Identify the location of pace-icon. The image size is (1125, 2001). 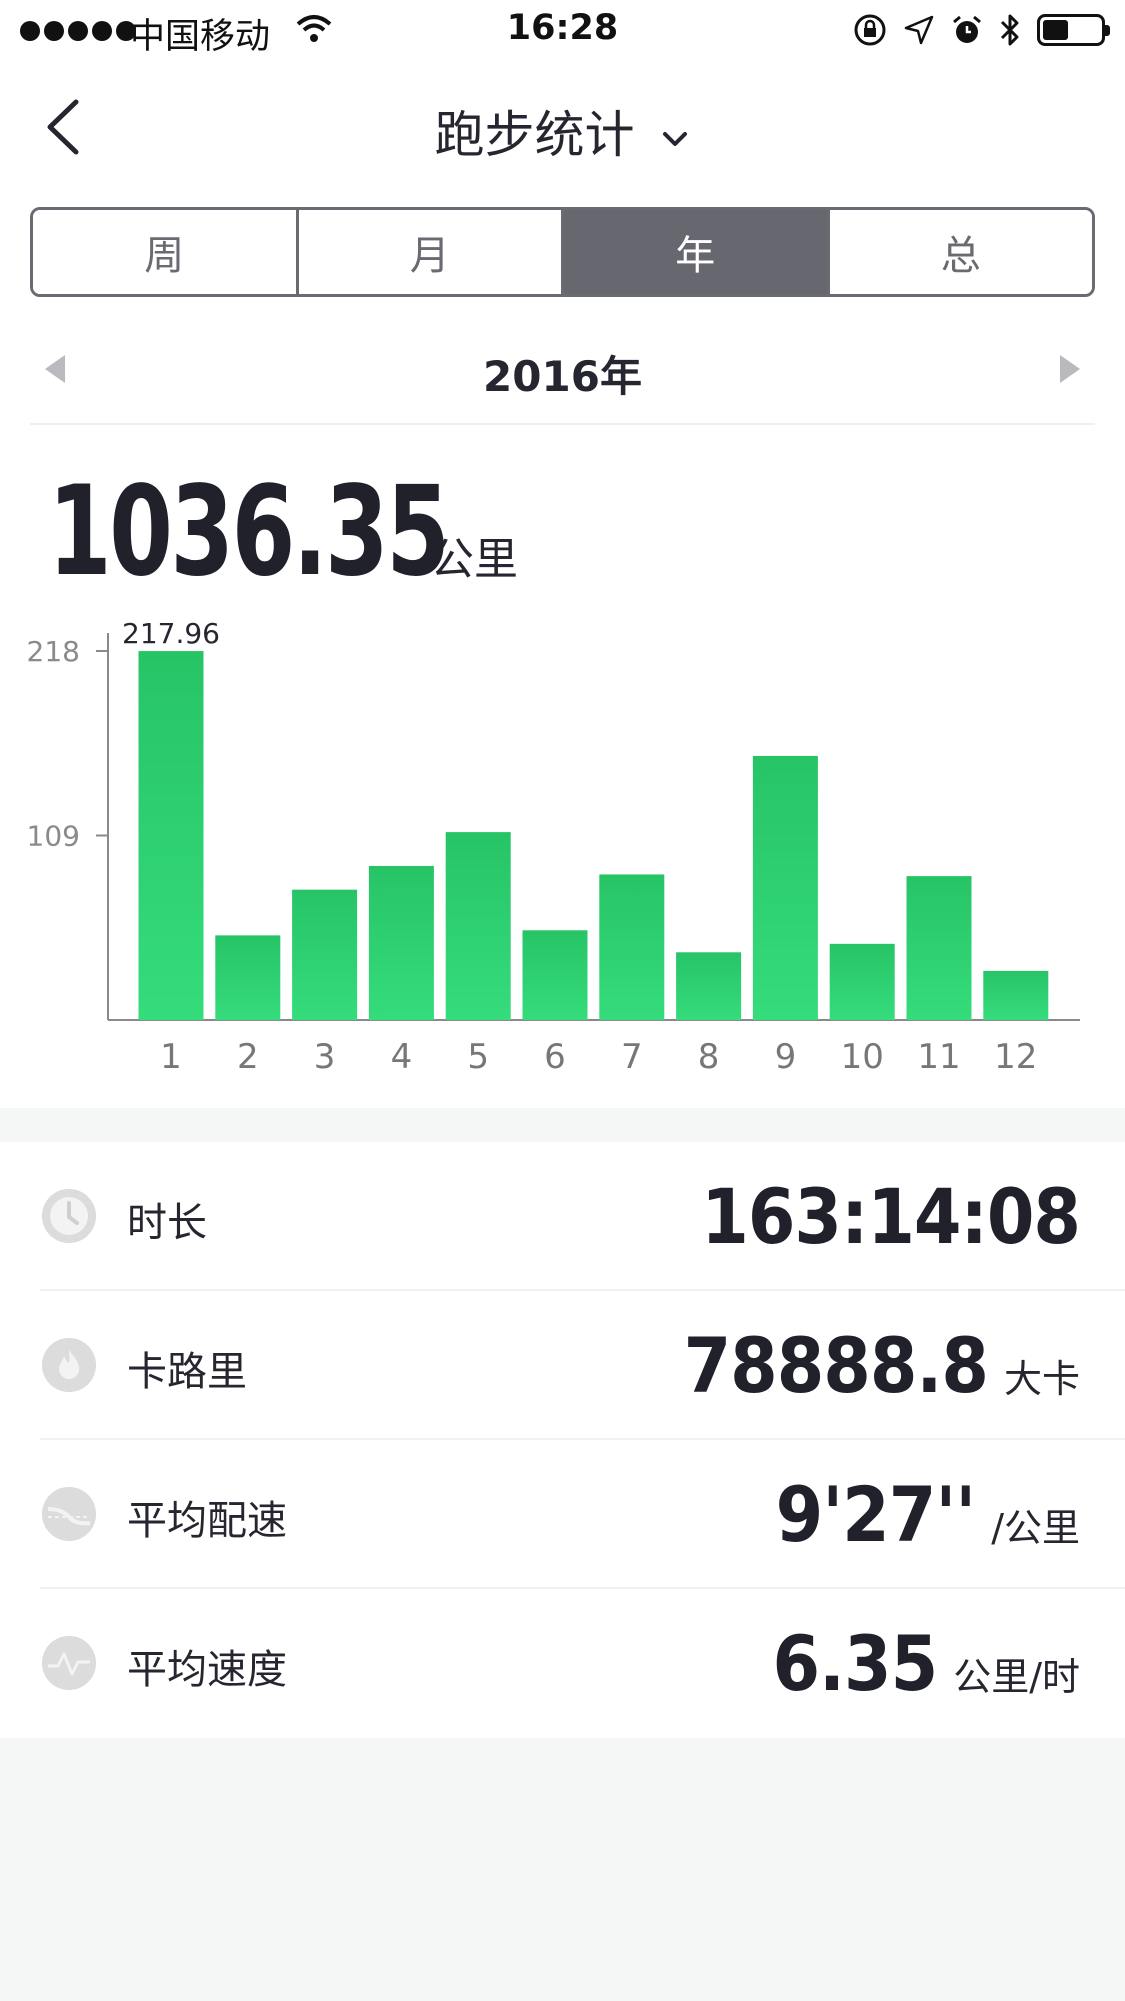
(69, 1514).